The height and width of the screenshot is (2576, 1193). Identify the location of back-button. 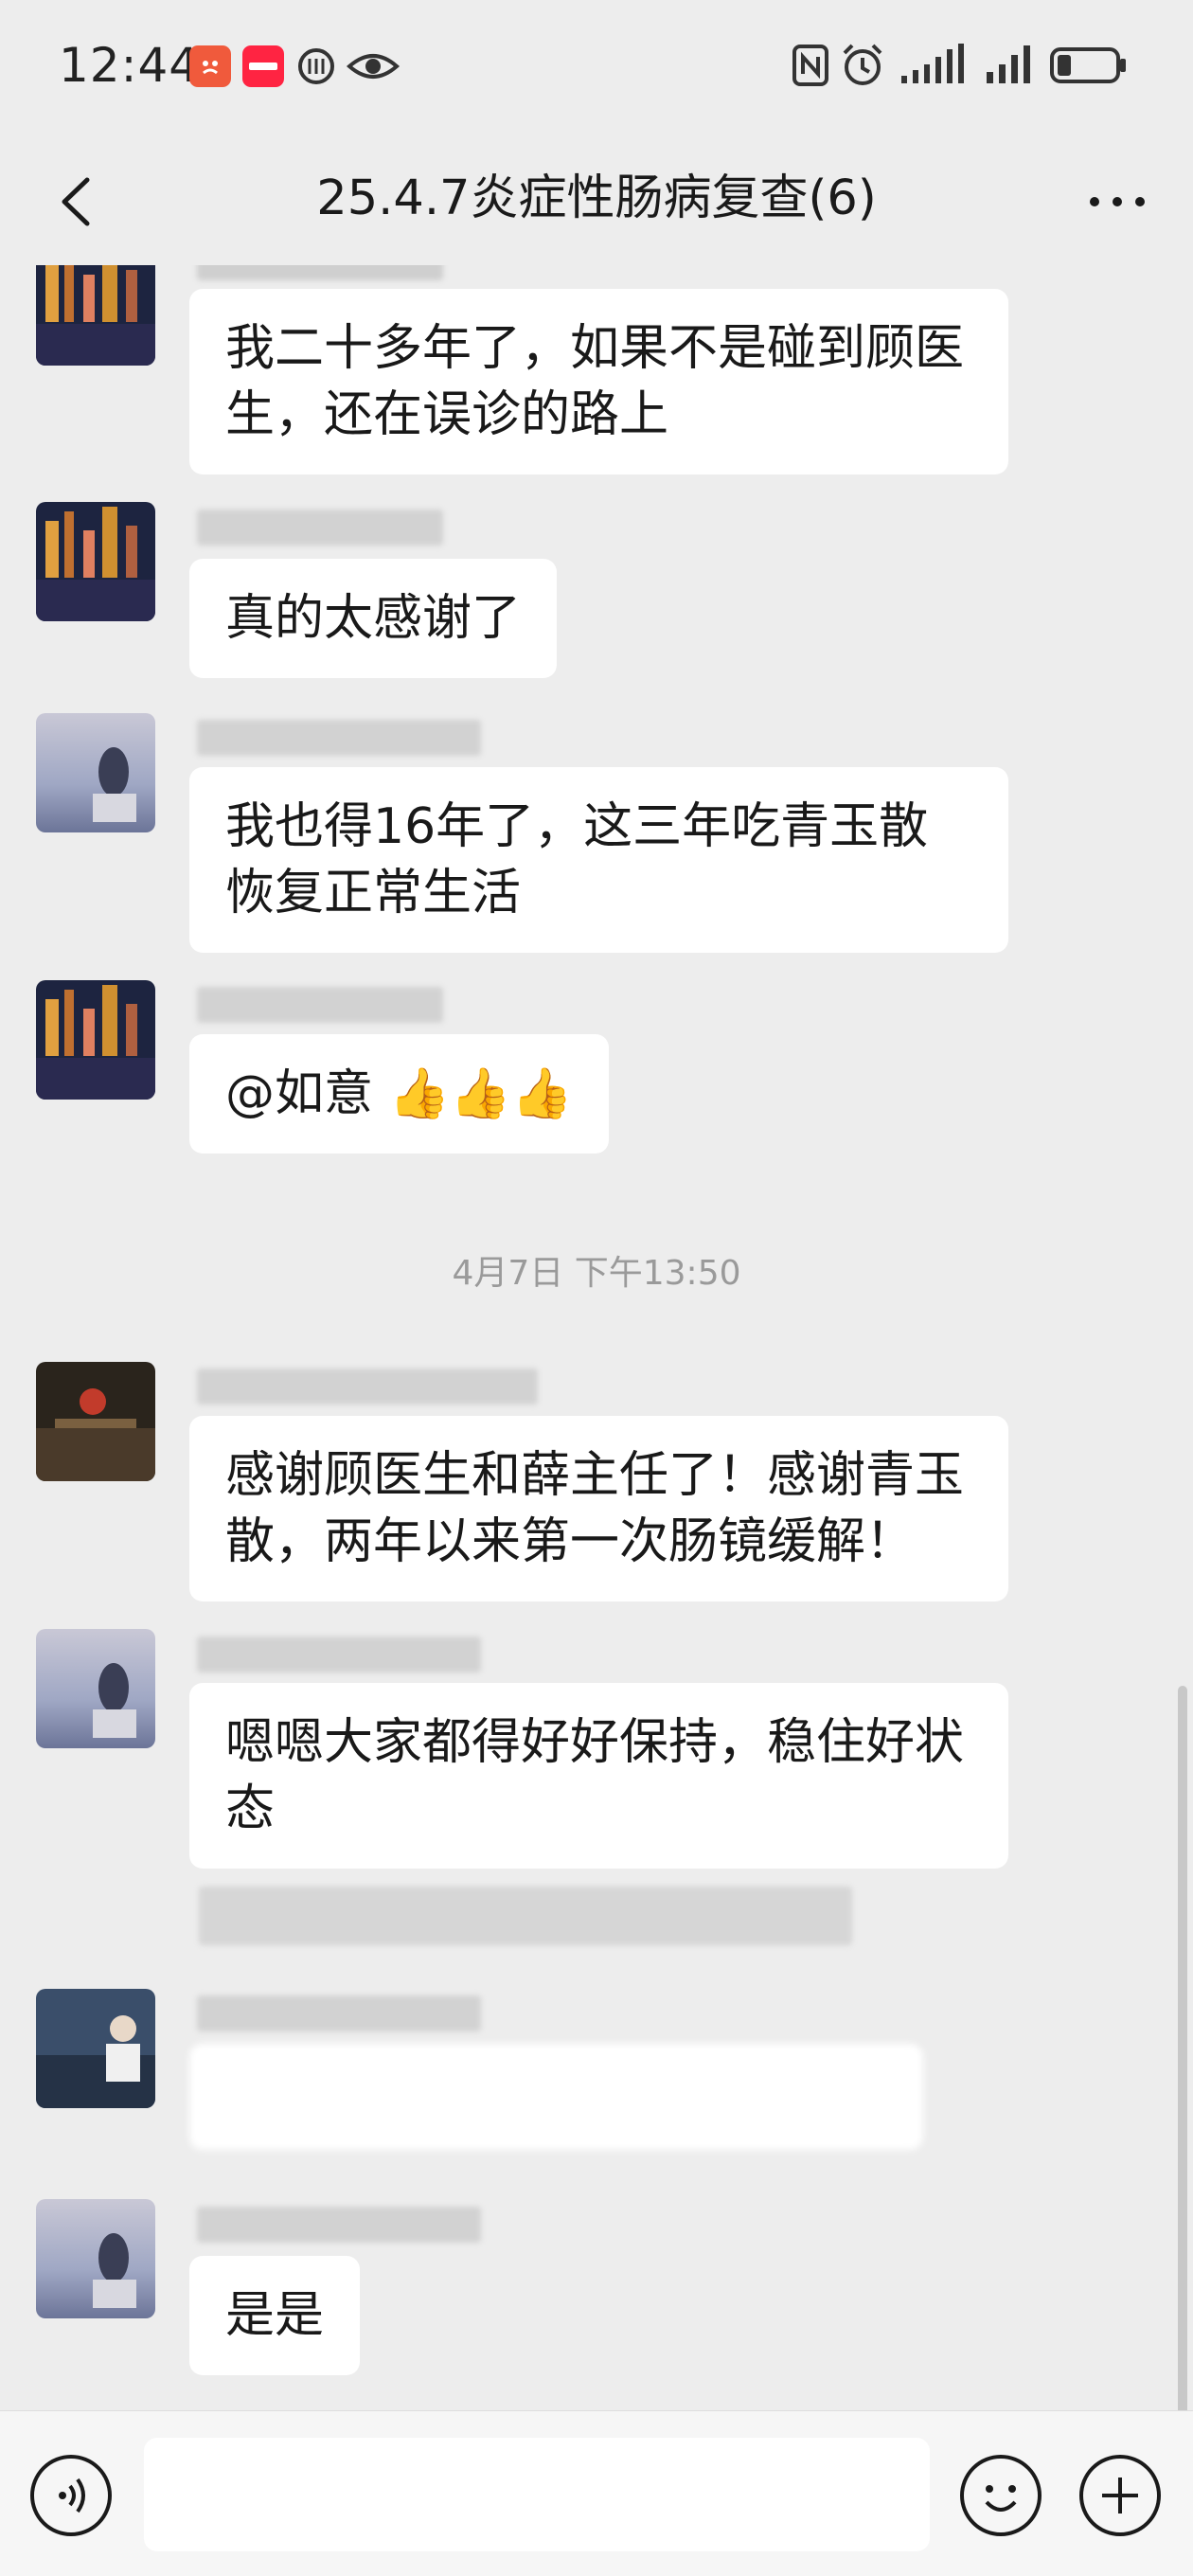
(80, 202).